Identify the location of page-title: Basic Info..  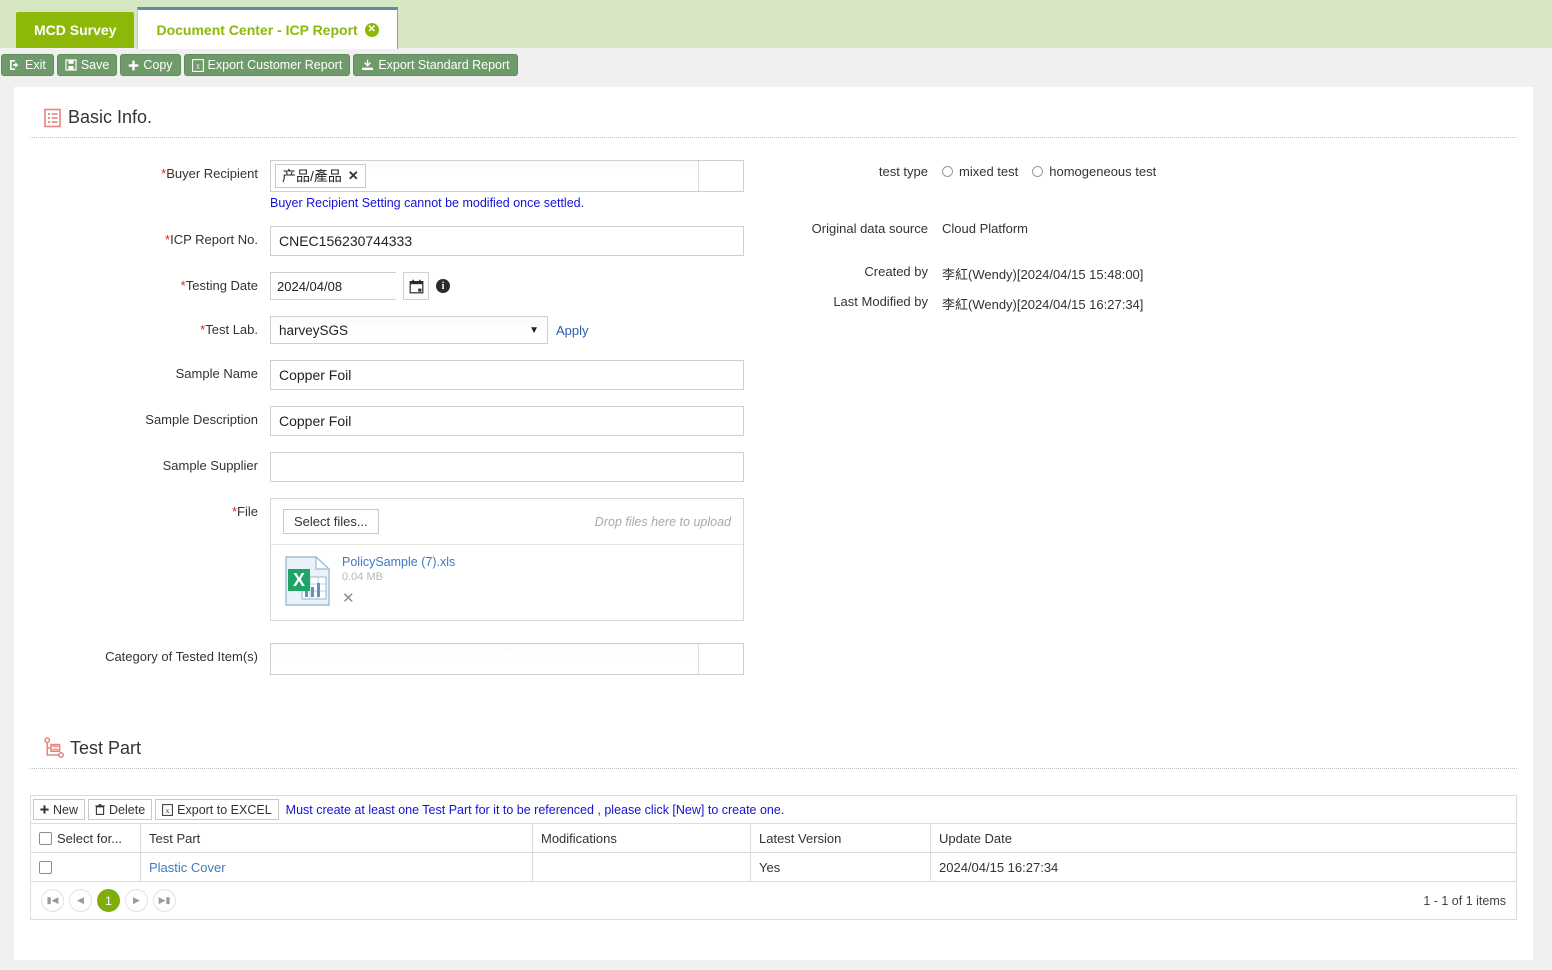
(110, 117).